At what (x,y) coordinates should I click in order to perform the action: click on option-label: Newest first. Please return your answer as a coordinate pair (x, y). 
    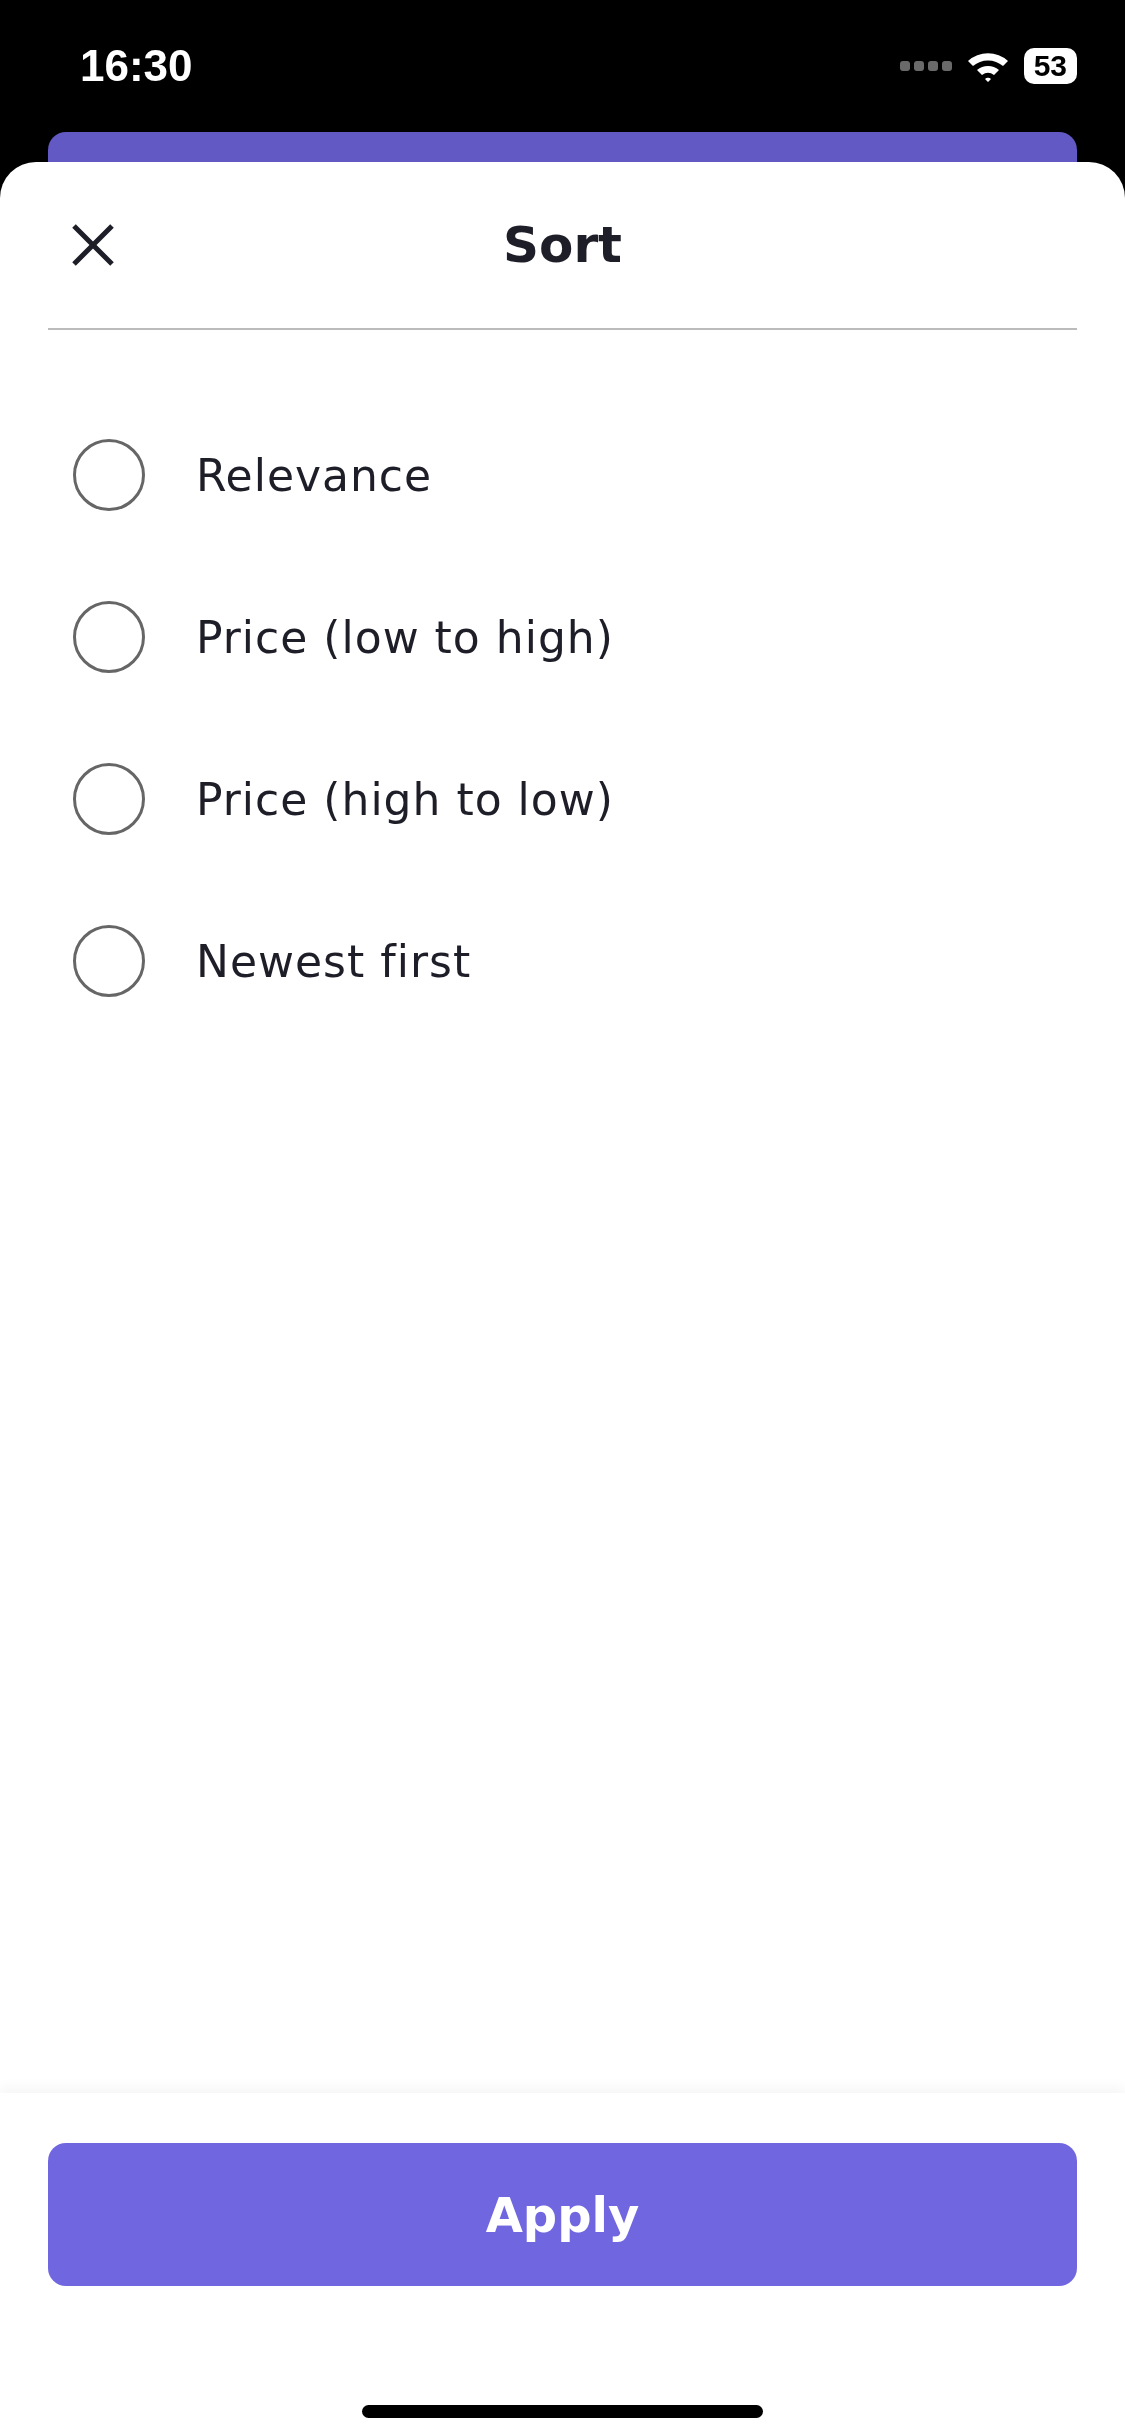
    Looking at the image, I should click on (334, 961).